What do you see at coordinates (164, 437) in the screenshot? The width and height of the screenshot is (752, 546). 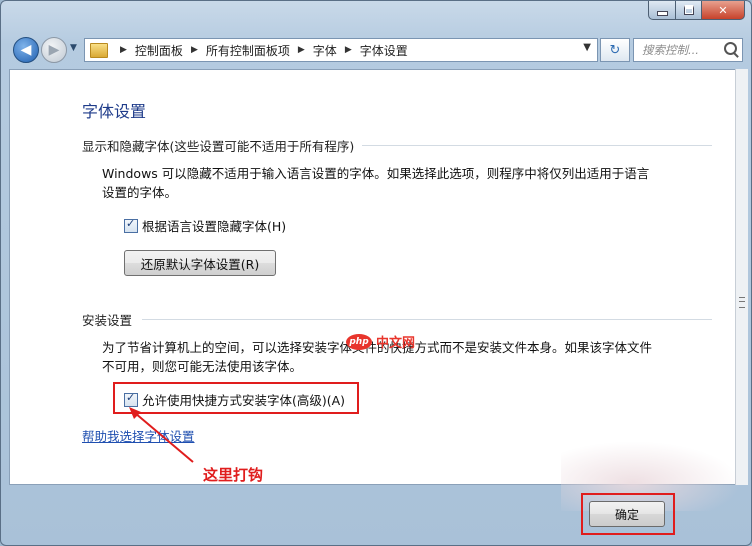 I see `arrow-line` at bounding box center [164, 437].